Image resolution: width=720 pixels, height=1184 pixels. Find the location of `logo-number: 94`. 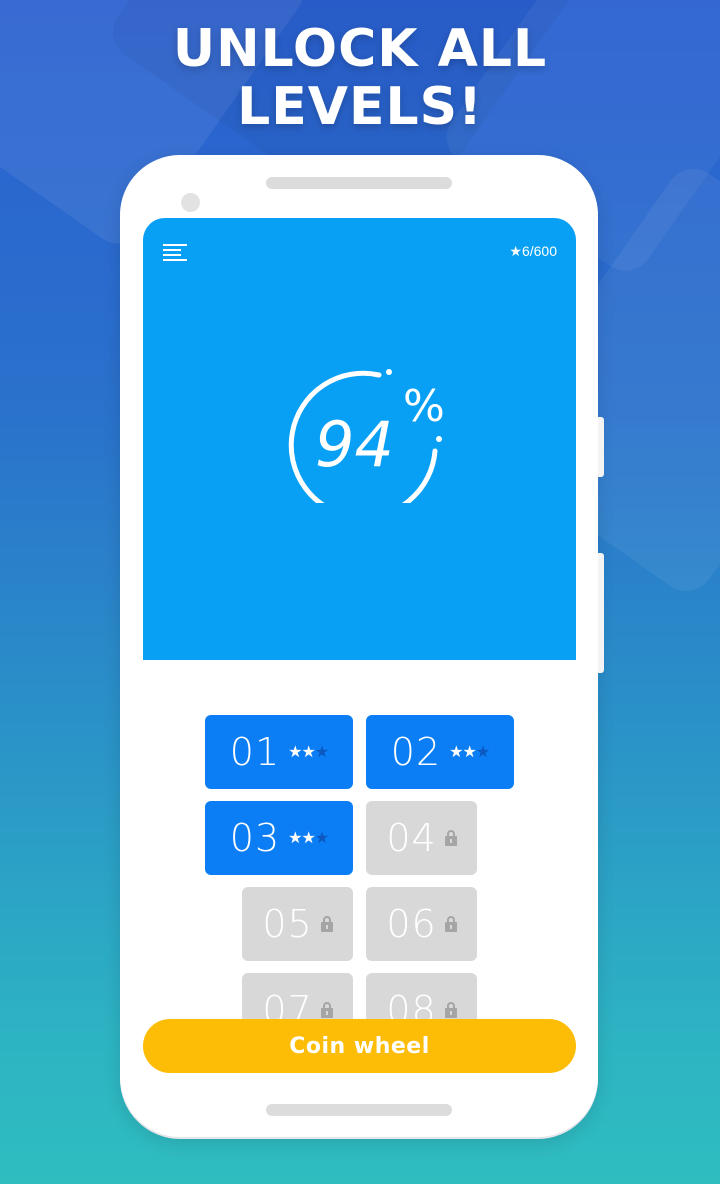

logo-number: 94 is located at coordinates (354, 444).